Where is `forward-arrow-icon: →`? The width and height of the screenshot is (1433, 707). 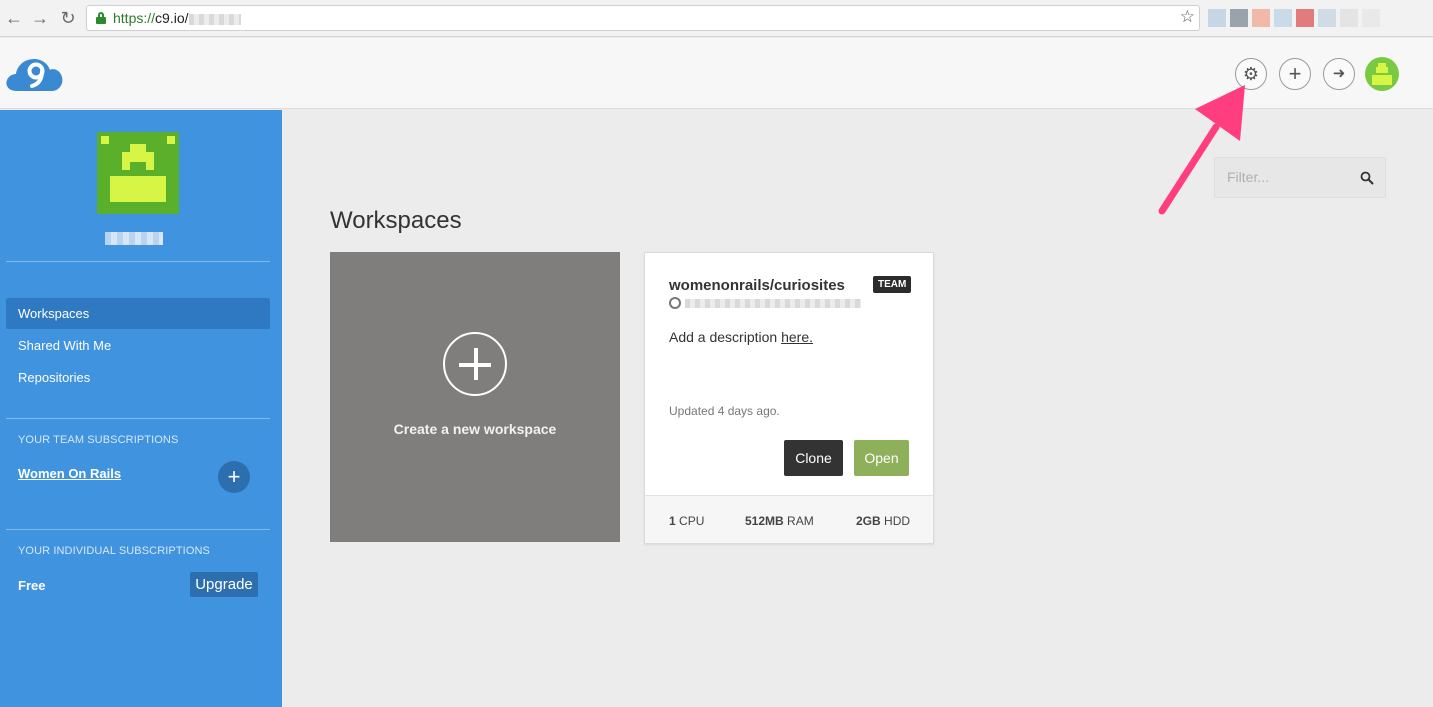
forward-arrow-icon: → is located at coordinates (40, 18).